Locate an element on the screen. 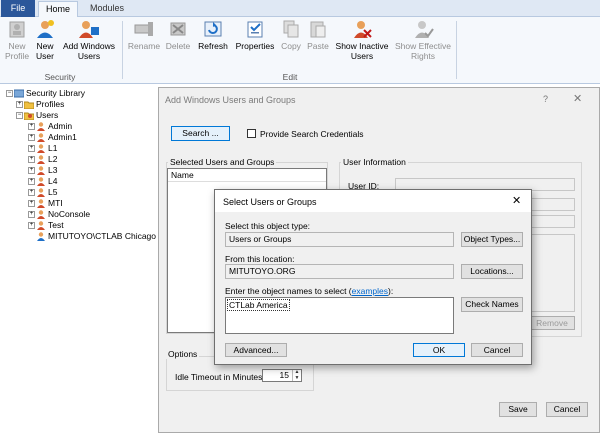 This screenshot has height=433, width=600. dialog-title: Select Users or Groups is located at coordinates (270, 202).